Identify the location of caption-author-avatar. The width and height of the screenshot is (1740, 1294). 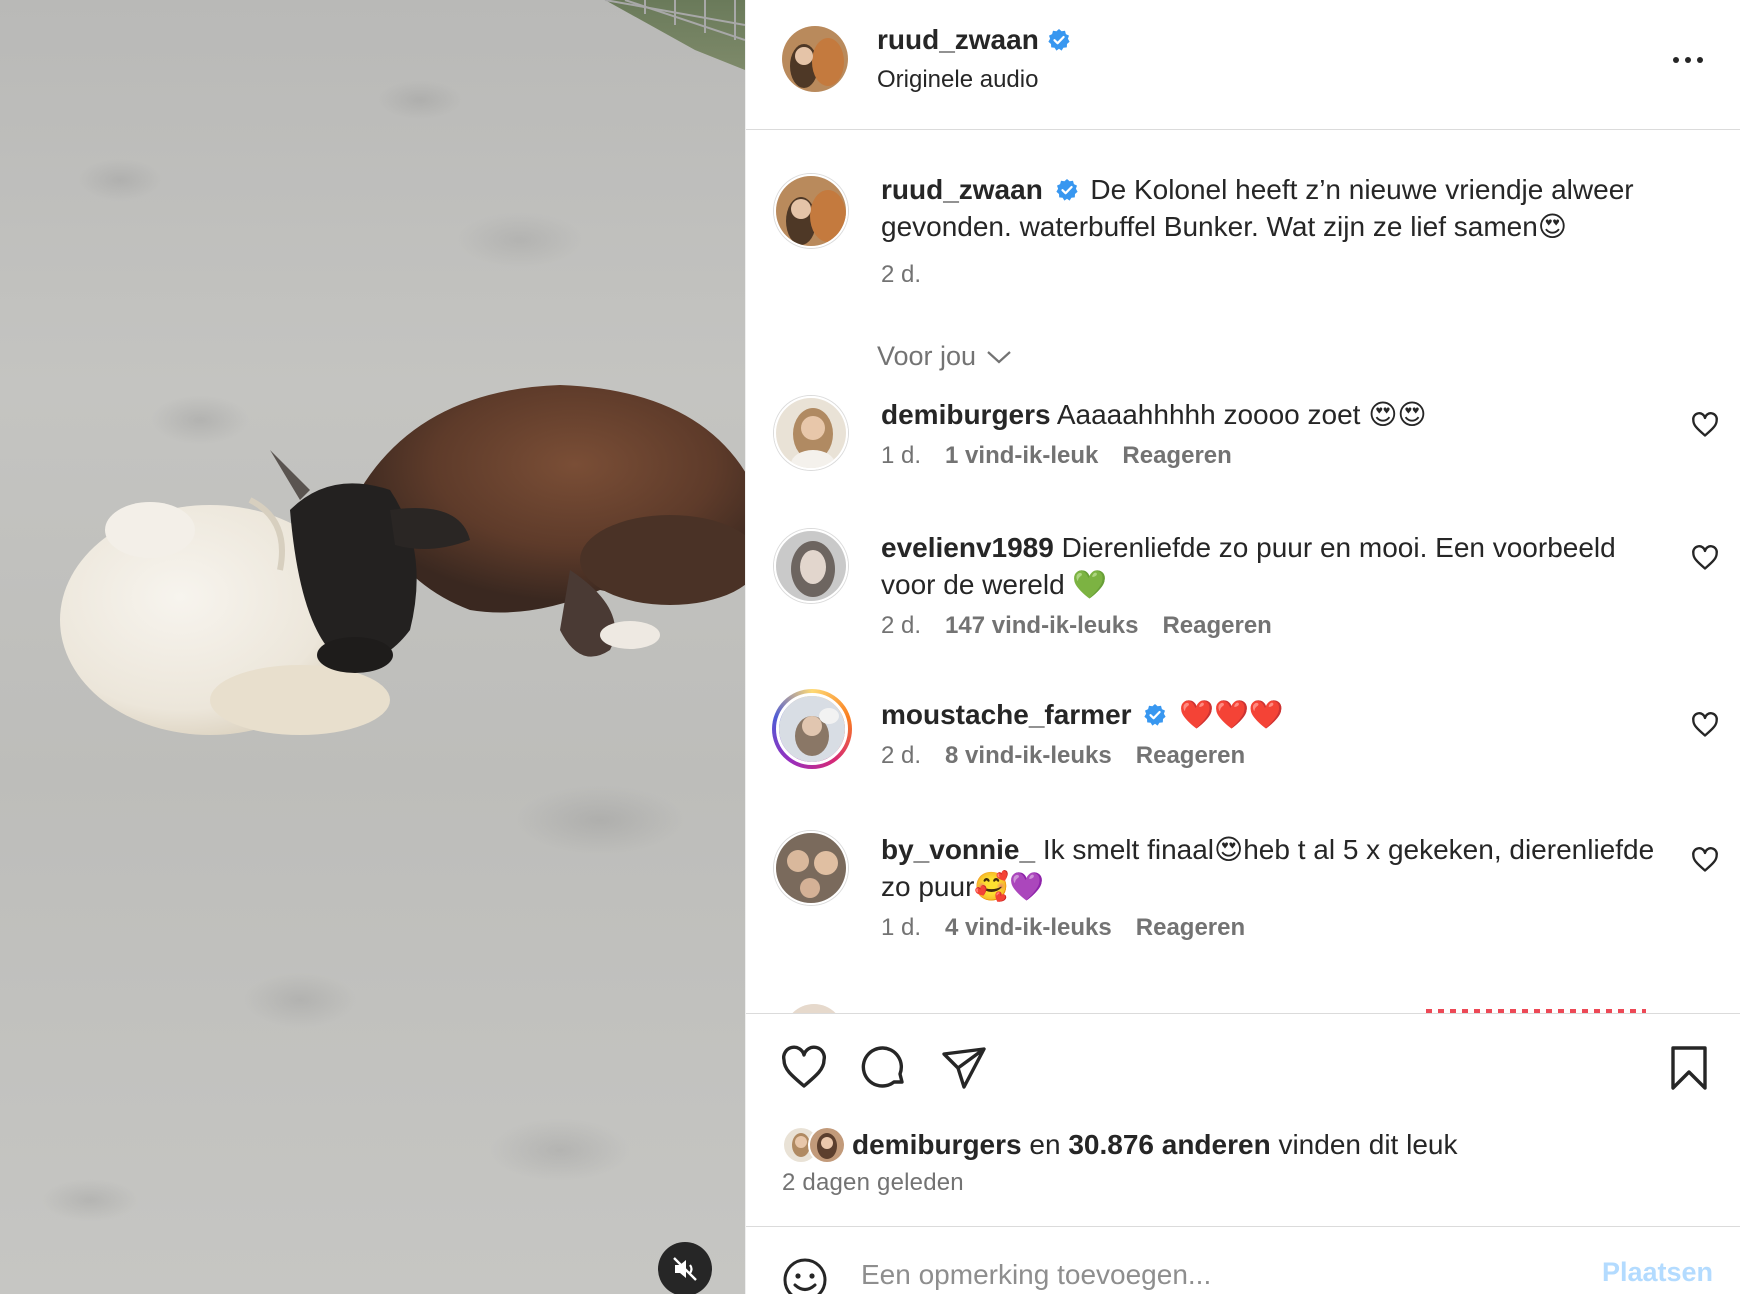
(811, 211).